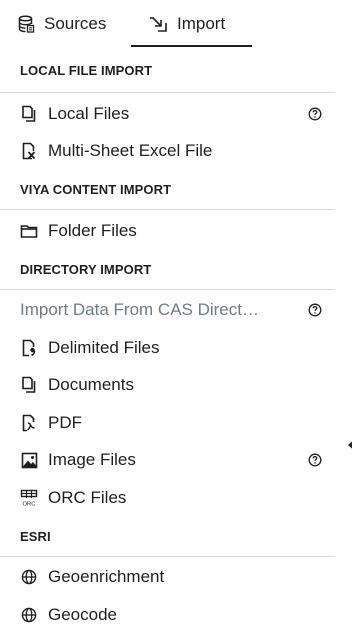 The height and width of the screenshot is (635, 352). What do you see at coordinates (159, 24) in the screenshot?
I see `import-arrow-icon` at bounding box center [159, 24].